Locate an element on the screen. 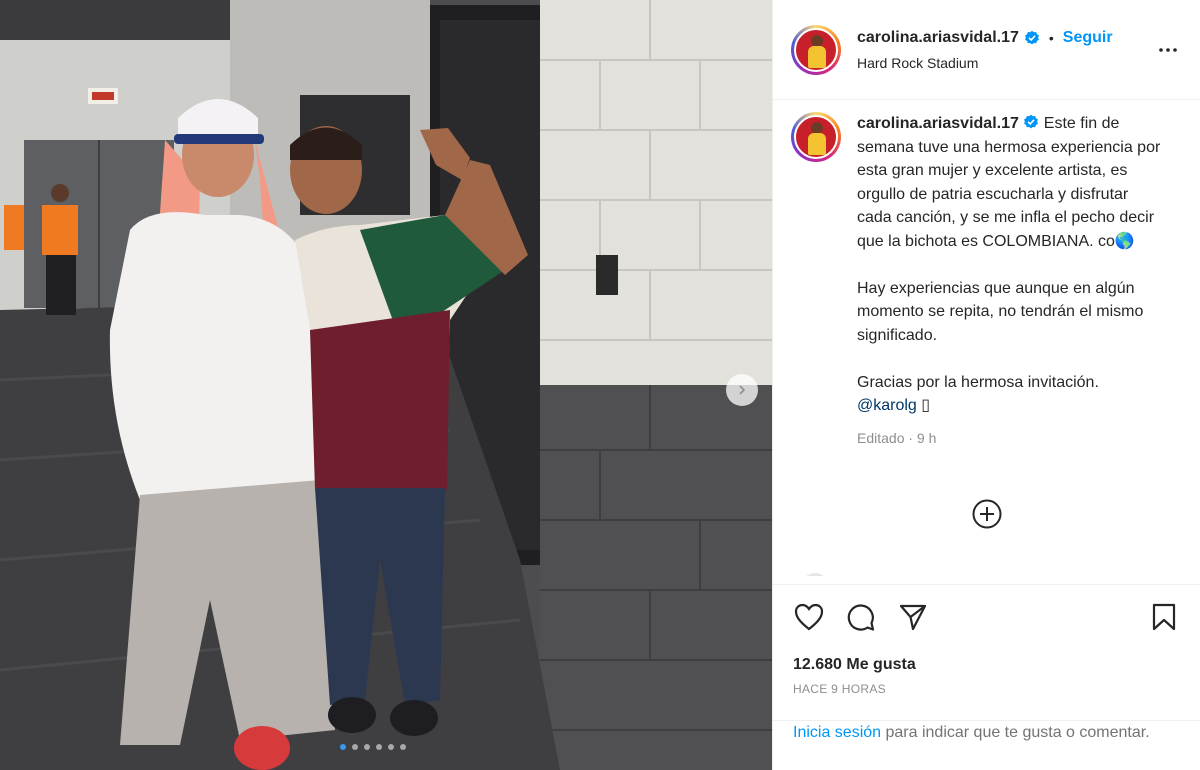  location-link: Hard Rock Stadium is located at coordinates (985, 63).